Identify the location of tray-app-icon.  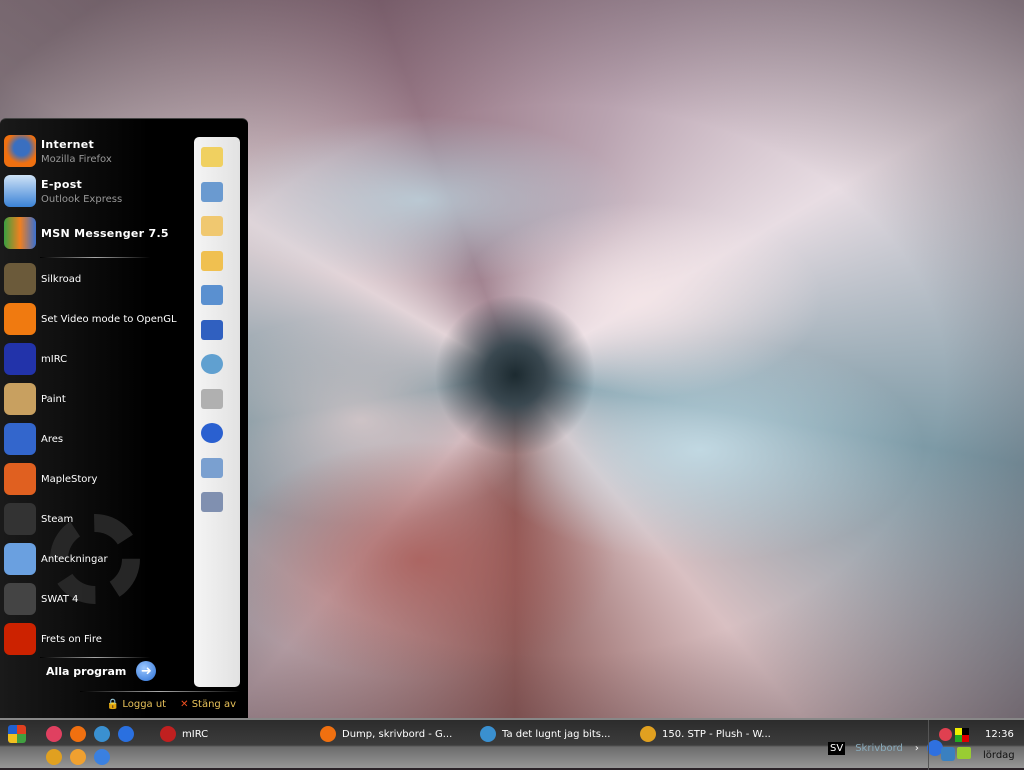
(945, 734).